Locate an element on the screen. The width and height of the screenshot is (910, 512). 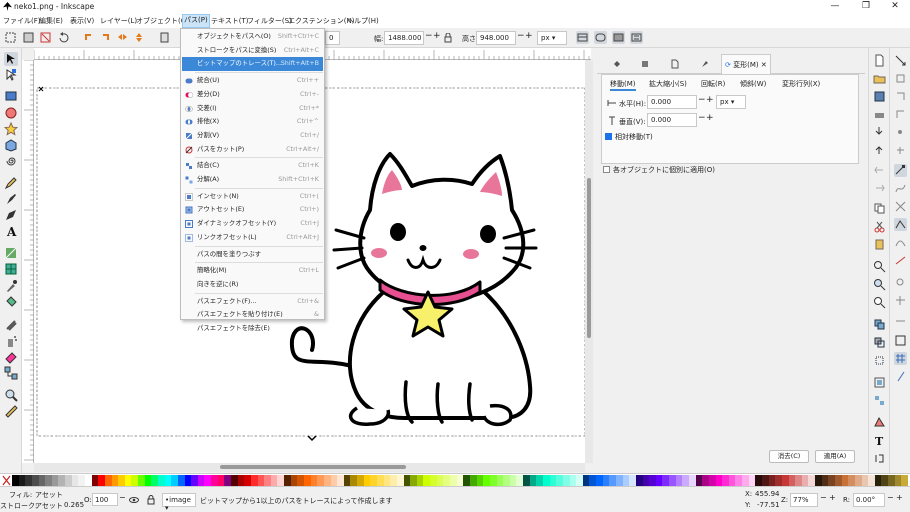
new-document-icon is located at coordinates (879, 60).